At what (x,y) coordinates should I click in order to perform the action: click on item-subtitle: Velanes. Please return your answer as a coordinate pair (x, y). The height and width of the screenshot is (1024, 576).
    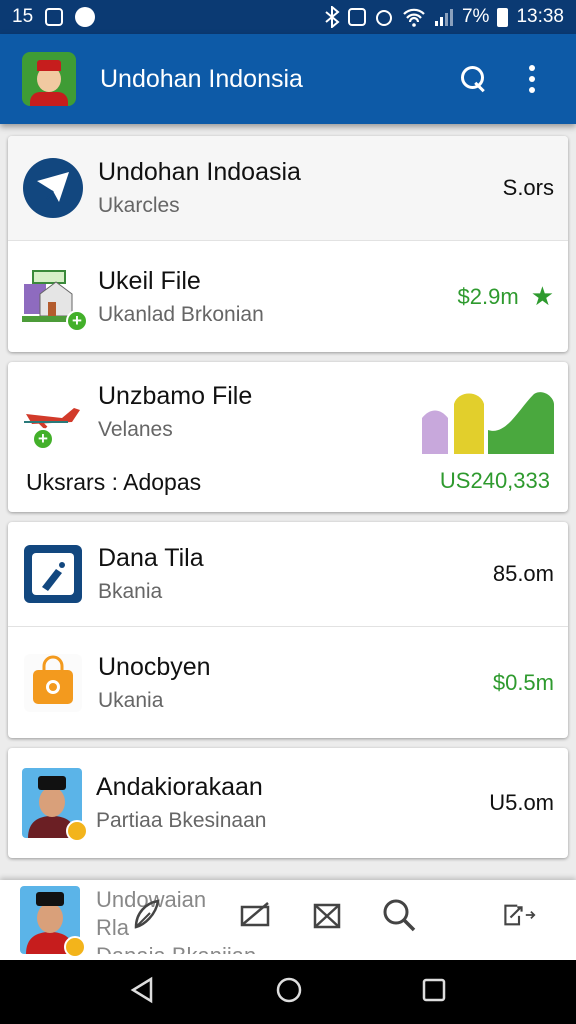
    Looking at the image, I should click on (135, 429).